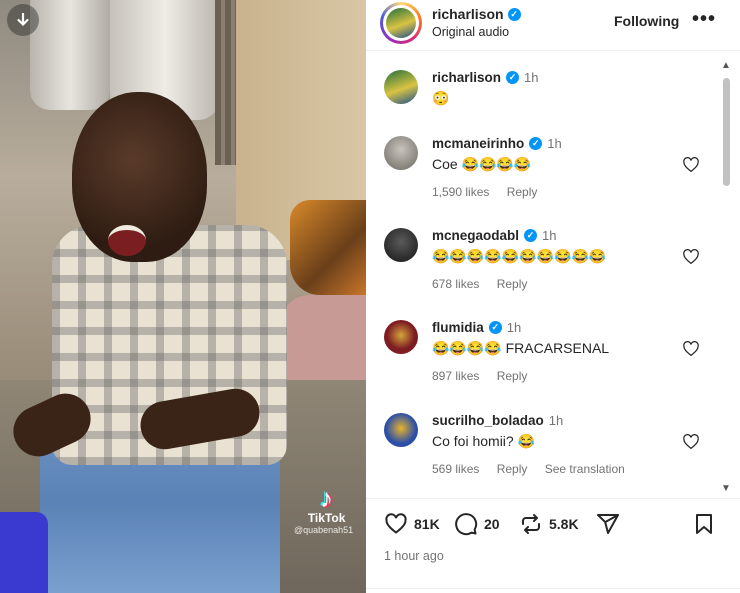  What do you see at coordinates (726, 277) in the screenshot?
I see `comments-scrollbar: ▲ ▼` at bounding box center [726, 277].